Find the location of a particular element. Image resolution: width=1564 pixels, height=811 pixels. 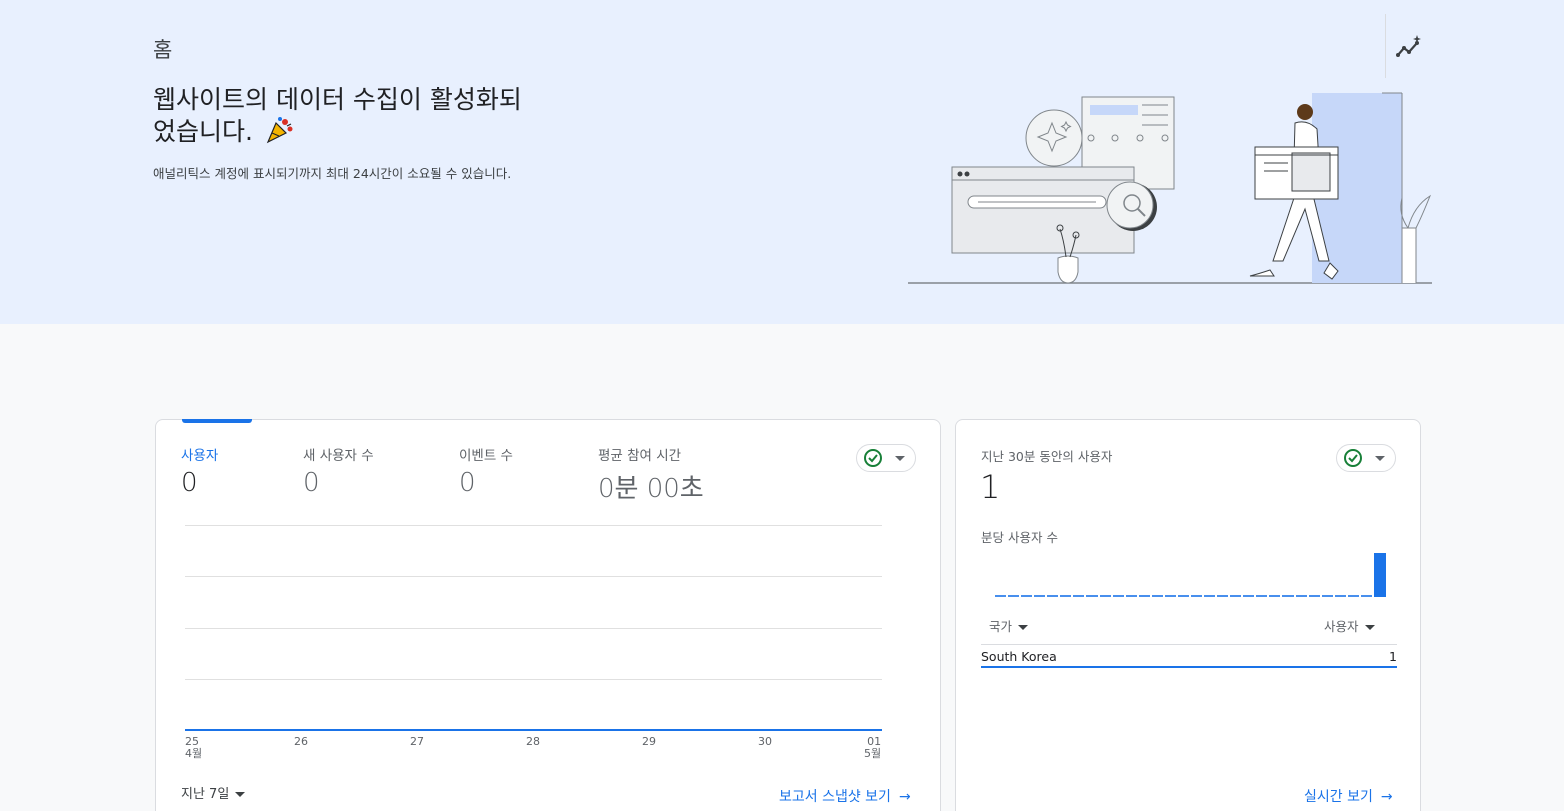

insights-button is located at coordinates (1409, 47).